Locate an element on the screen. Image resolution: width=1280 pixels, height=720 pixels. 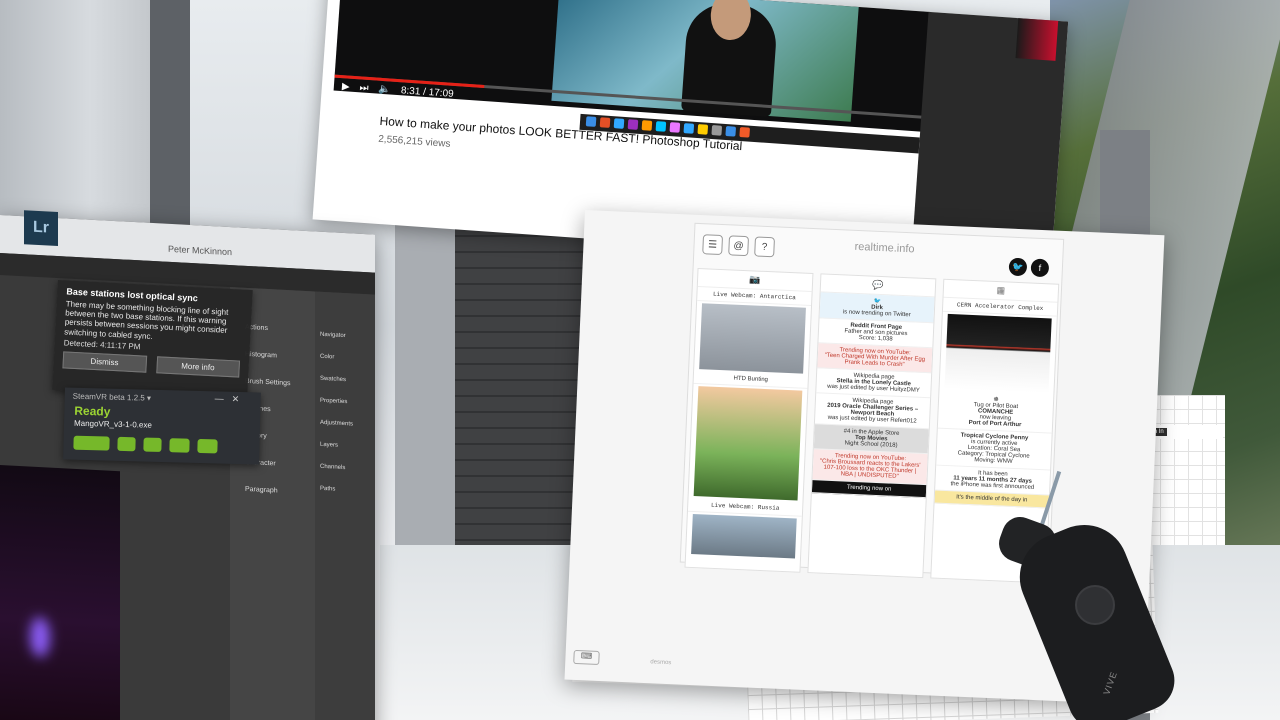
twitter-icon: 🐦 is located at coordinates (1018, 267).